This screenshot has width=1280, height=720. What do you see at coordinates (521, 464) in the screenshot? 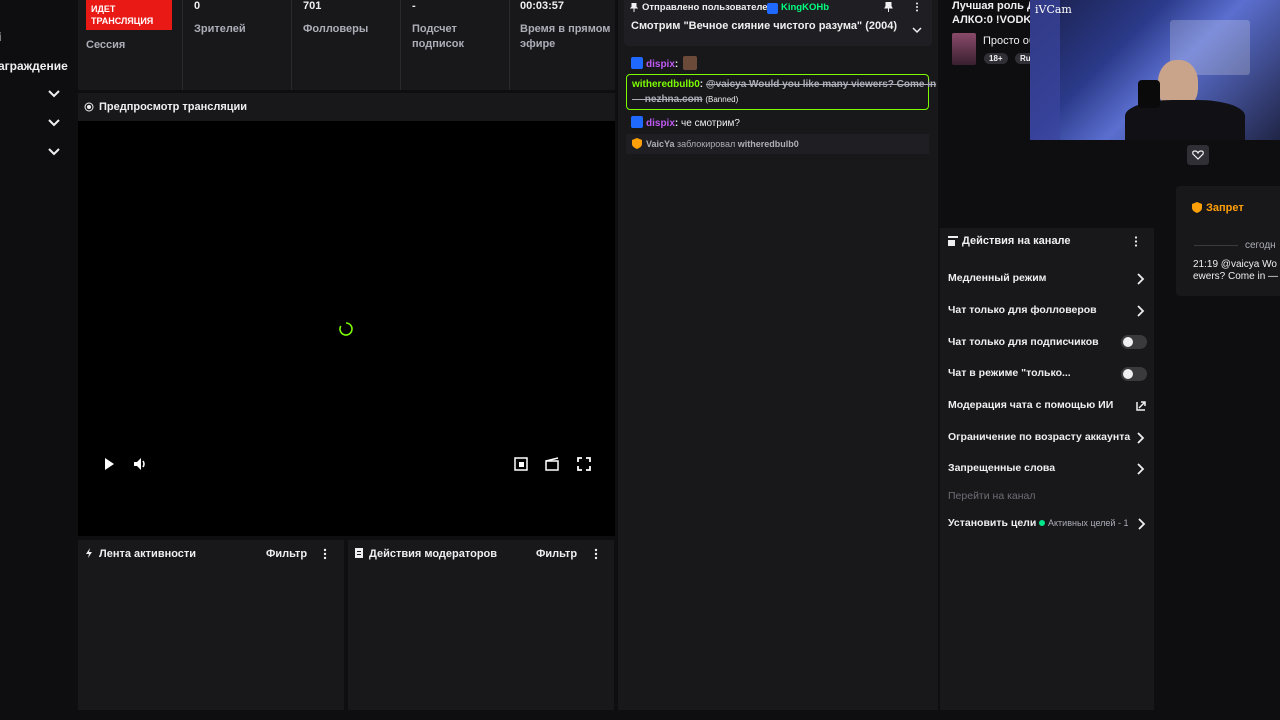
I see `mini-player-icon` at bounding box center [521, 464].